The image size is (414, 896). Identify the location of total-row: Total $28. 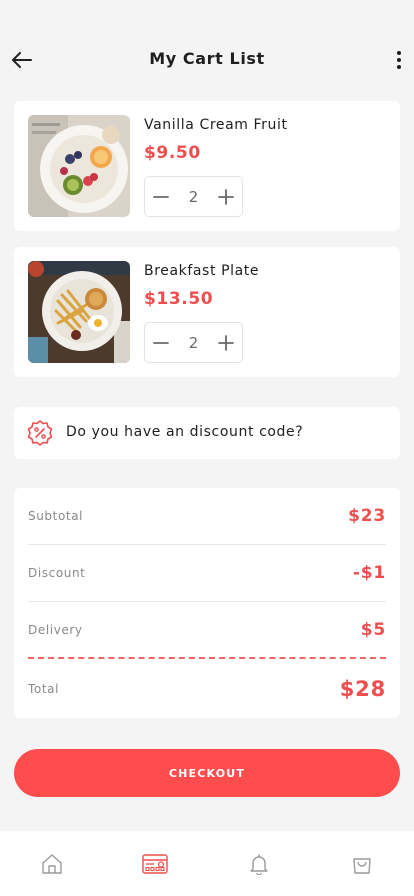
(207, 689).